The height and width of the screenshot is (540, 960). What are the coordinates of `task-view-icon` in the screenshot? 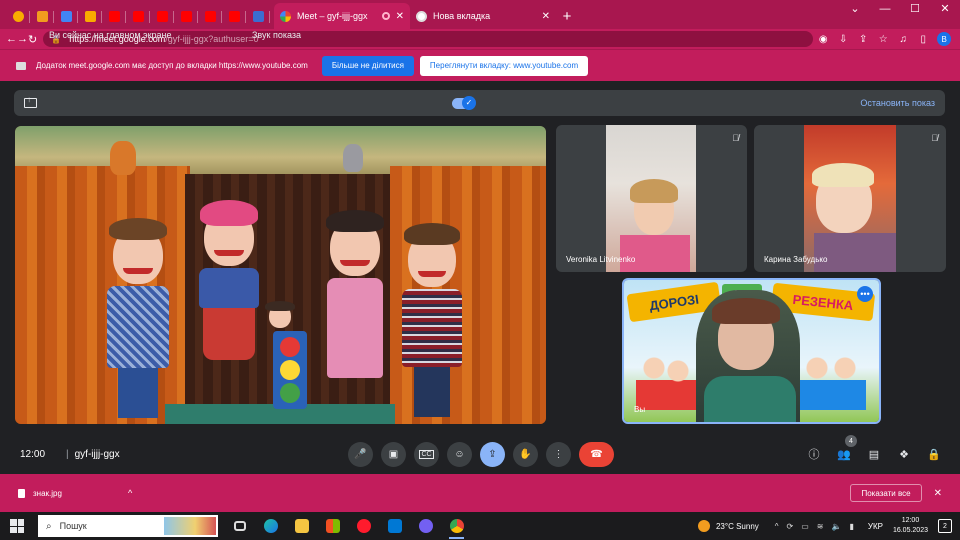 It's located at (239, 526).